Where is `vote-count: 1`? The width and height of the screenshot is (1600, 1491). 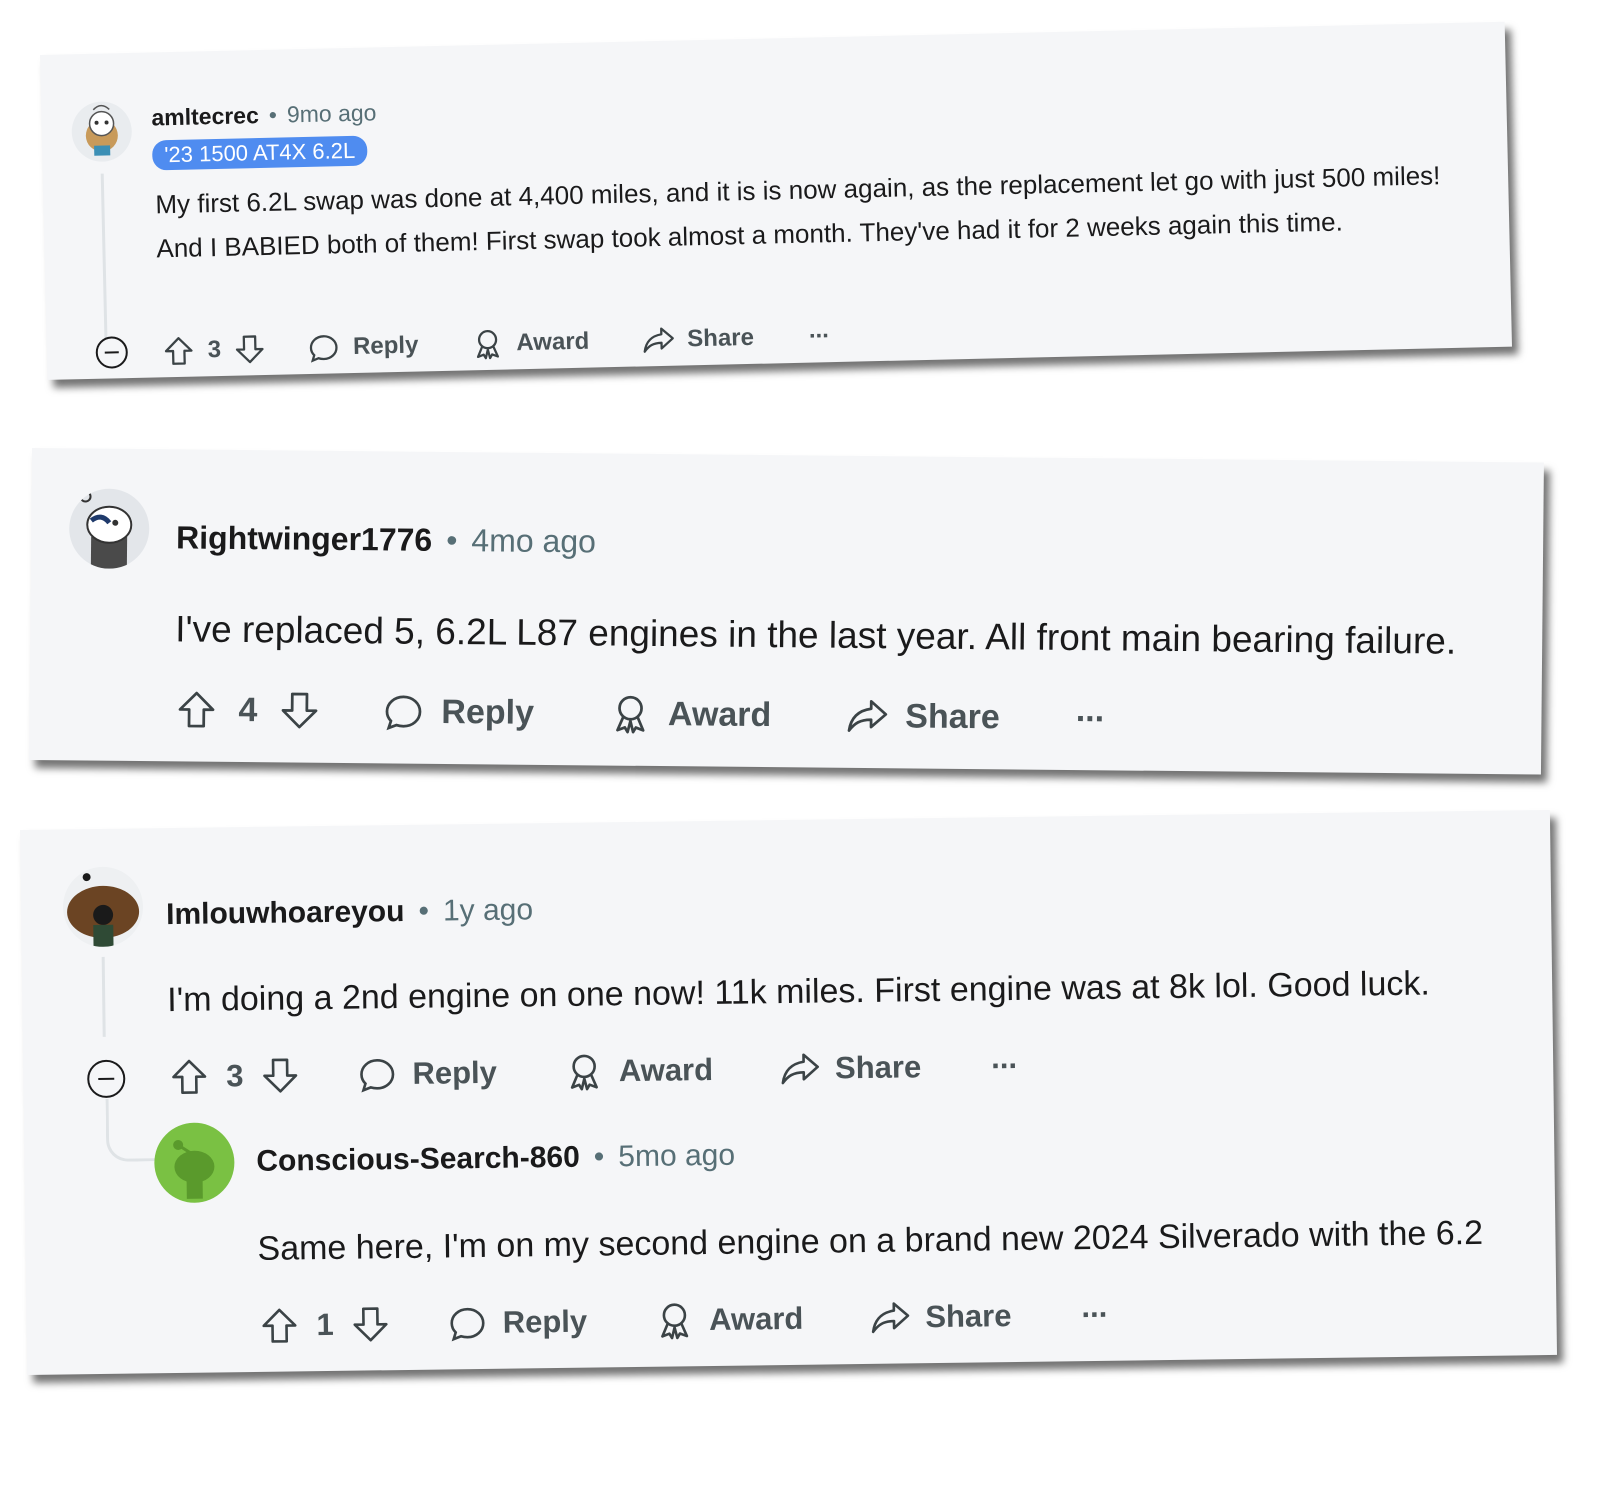
vote-count: 1 is located at coordinates (325, 1324).